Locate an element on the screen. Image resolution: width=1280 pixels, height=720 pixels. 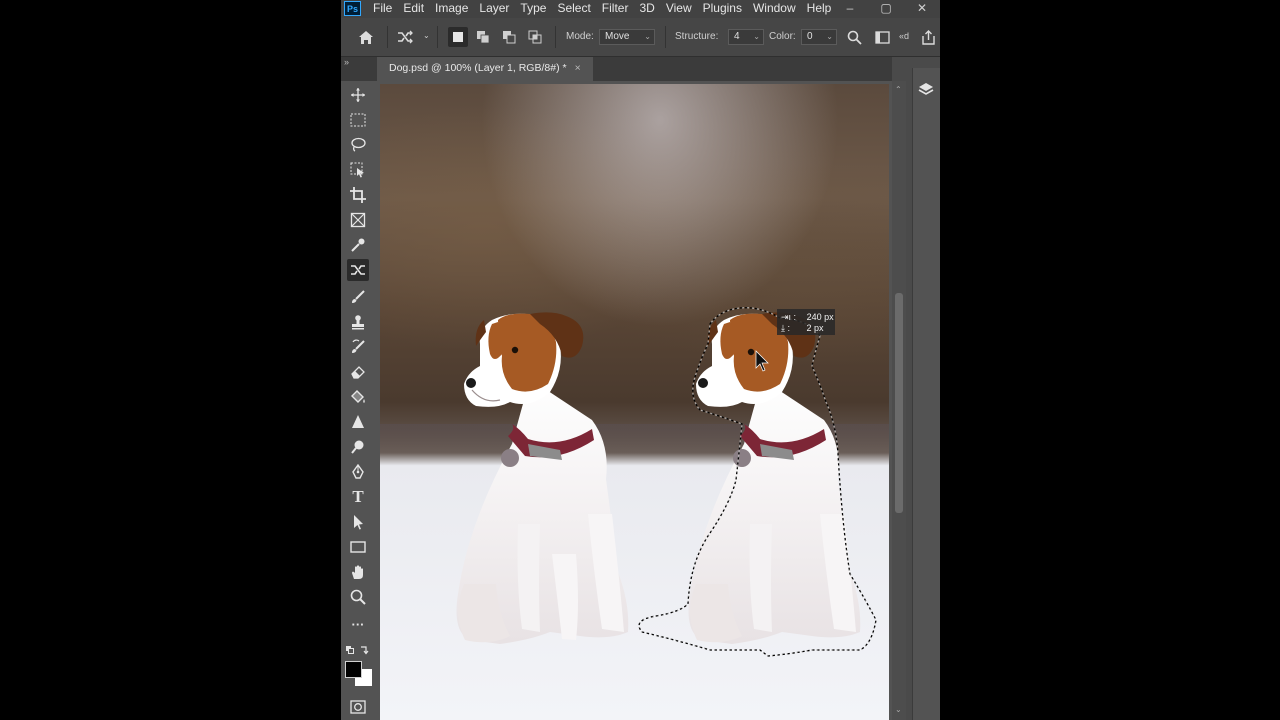
move-offset-tooltip: ⇥ı : 240 px ⤓ : 2 px is located at coordinates (806, 322).